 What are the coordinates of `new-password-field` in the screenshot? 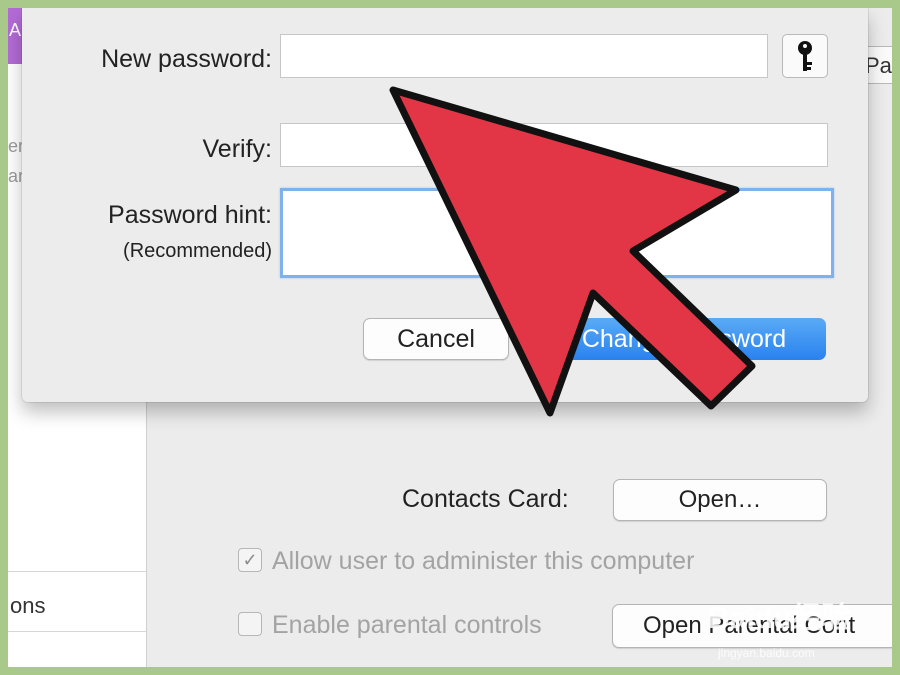 It's located at (524, 56).